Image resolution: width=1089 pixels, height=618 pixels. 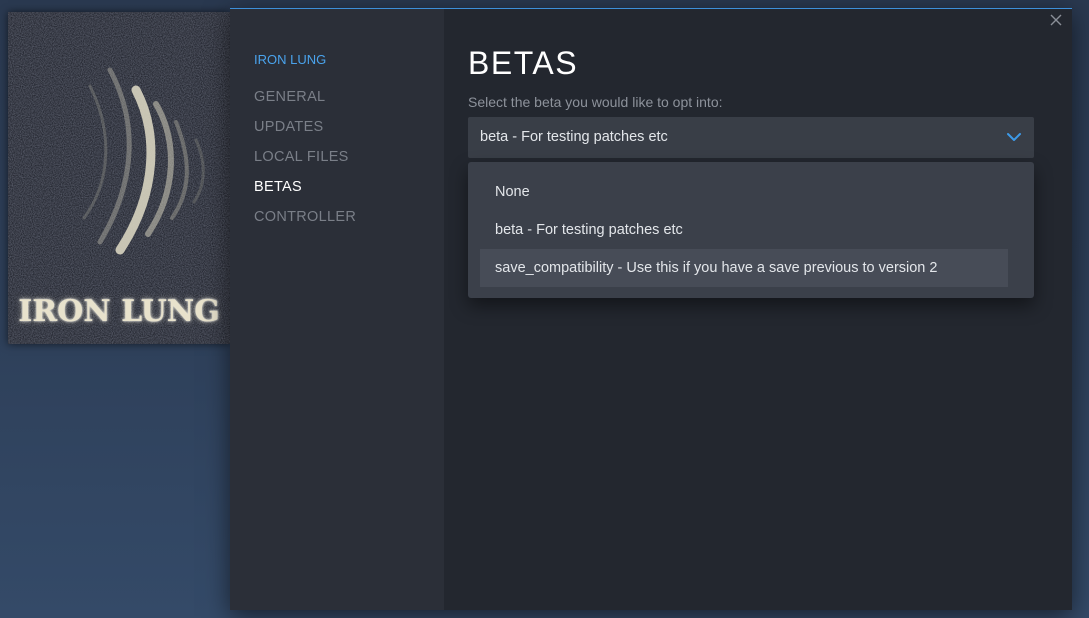 I want to click on sidebar-game-name: IRON LUNG, so click(x=290, y=59).